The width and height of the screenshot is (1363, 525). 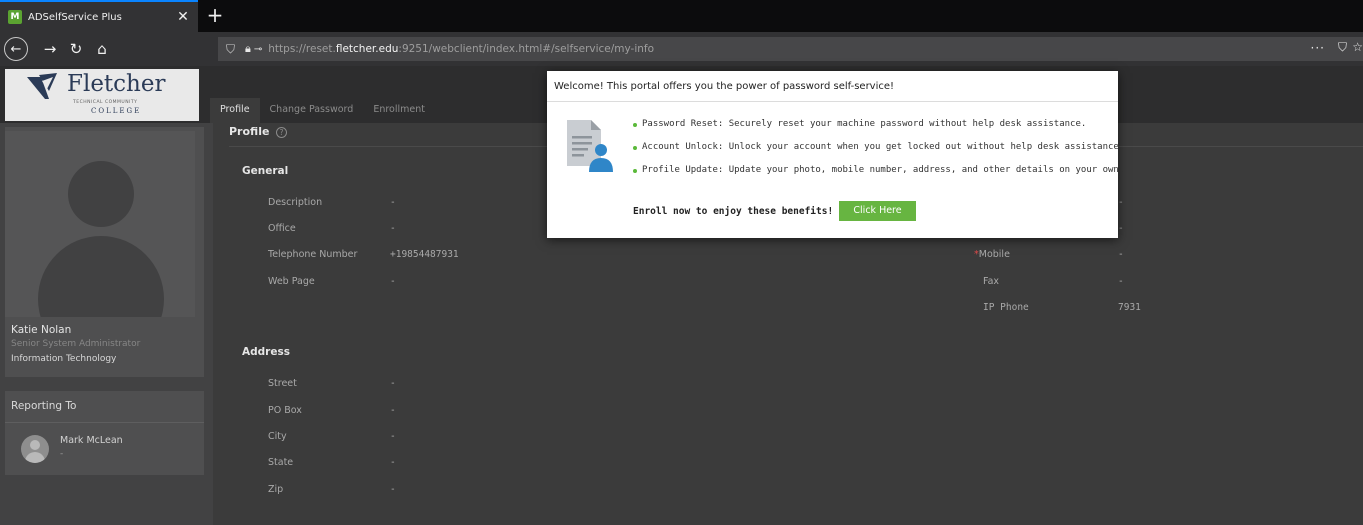 What do you see at coordinates (281, 462) in the screenshot?
I see `state-label: State` at bounding box center [281, 462].